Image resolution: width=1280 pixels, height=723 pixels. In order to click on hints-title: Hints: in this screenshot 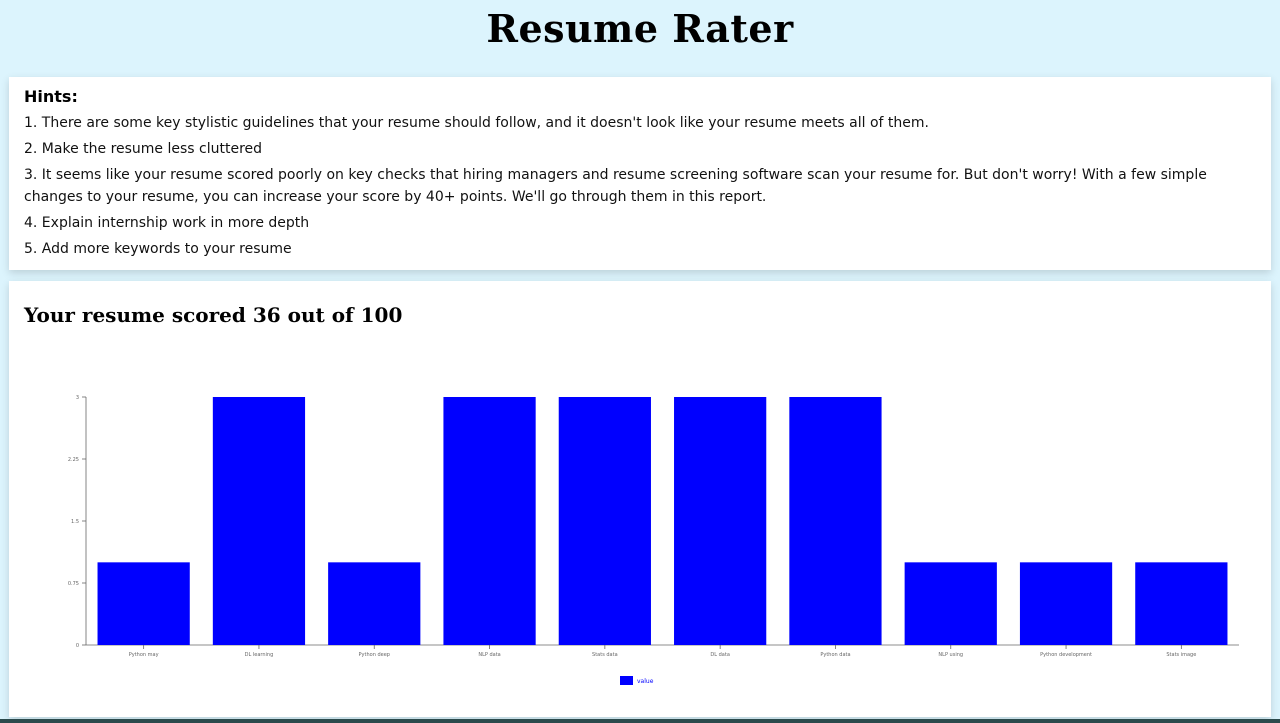, I will do `click(51, 96)`.